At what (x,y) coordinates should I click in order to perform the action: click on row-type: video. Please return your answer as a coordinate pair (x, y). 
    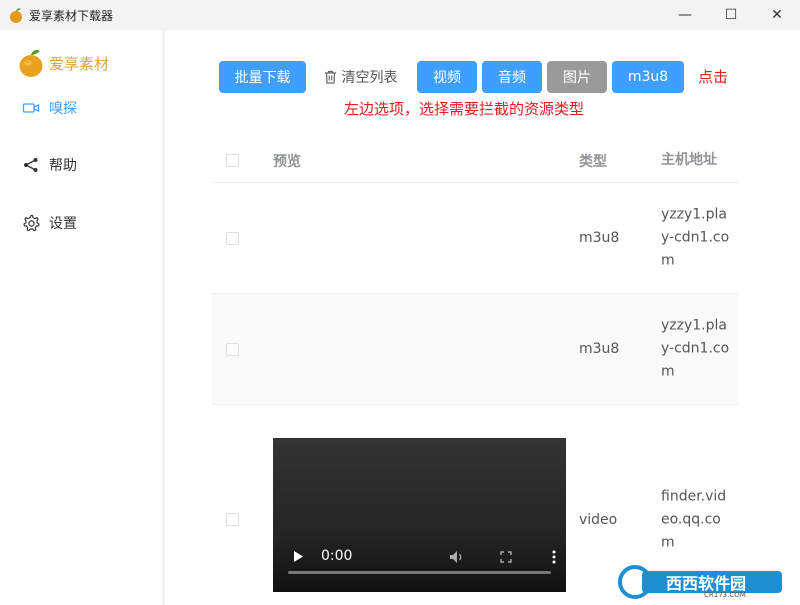
    Looking at the image, I should click on (598, 519).